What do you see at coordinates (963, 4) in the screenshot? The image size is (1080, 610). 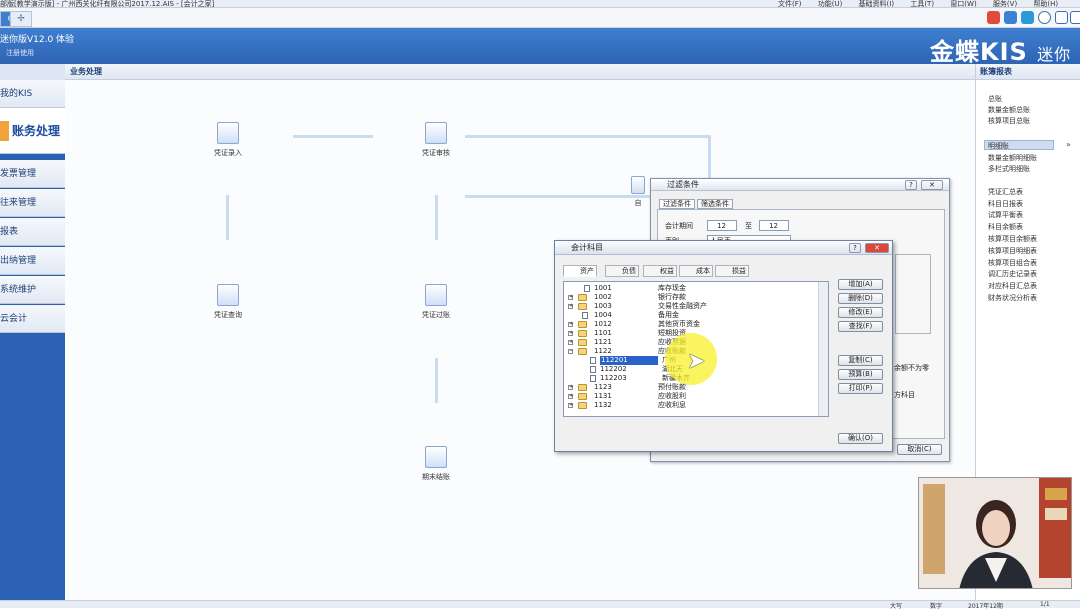 I see `menu-window: 窗口(W)` at bounding box center [963, 4].